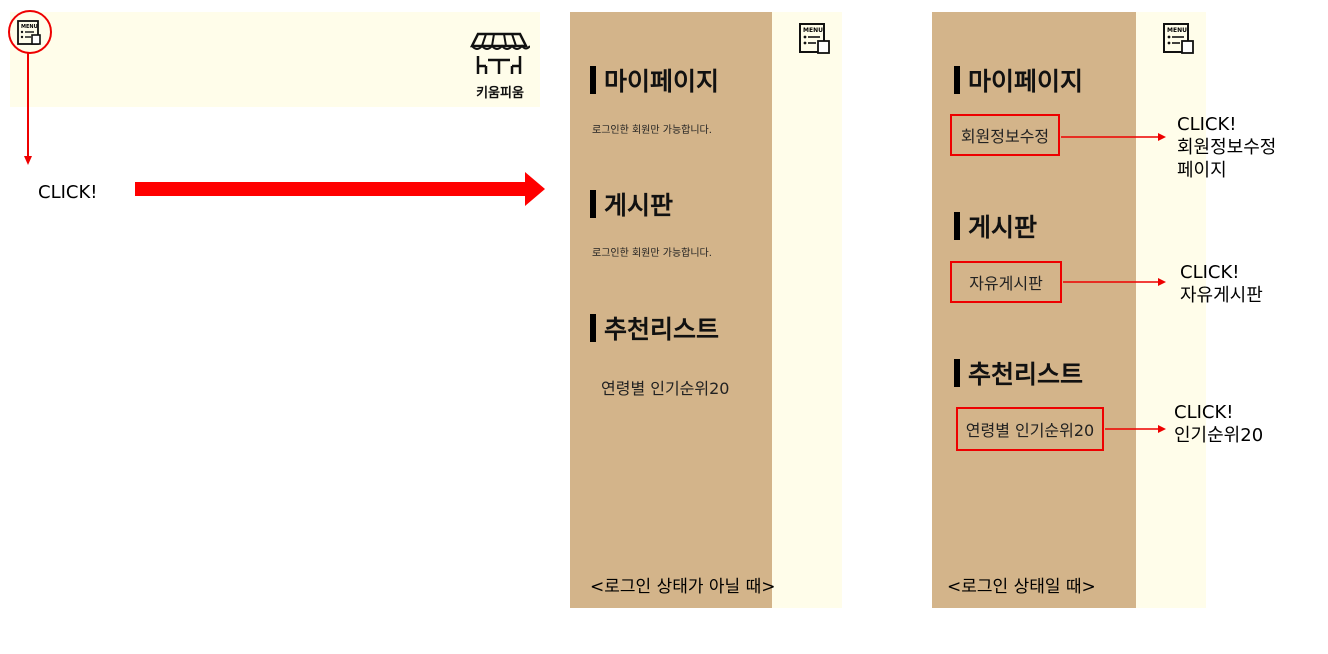 This screenshot has height=654, width=1328. Describe the element at coordinates (665, 387) in the screenshot. I see `menu-item-popular-ranking: 연령별 인기순위20` at that location.